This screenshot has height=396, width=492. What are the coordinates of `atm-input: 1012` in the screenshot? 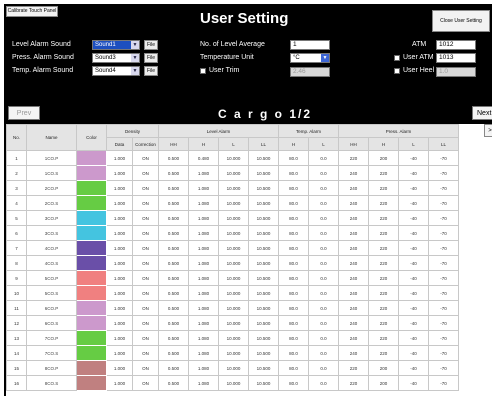 It's located at (456, 45).